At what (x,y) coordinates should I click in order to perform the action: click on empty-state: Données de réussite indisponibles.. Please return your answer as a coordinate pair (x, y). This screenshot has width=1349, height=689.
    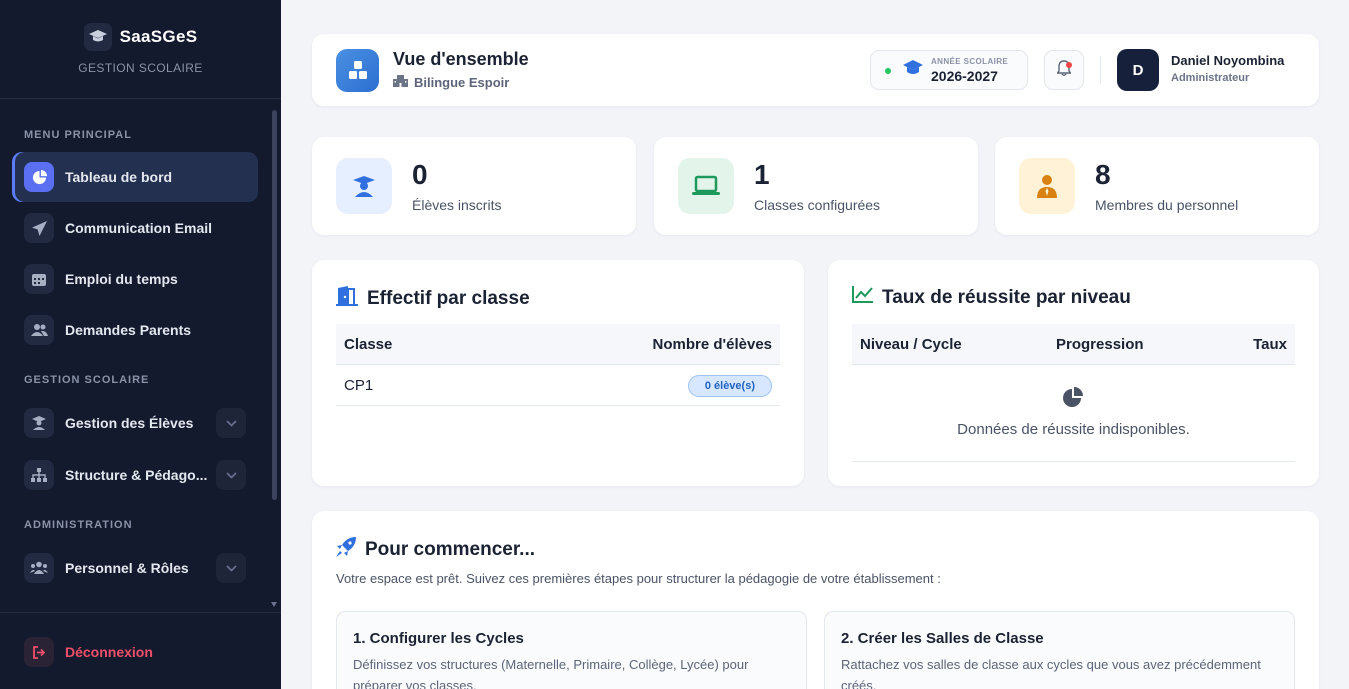
    Looking at the image, I should click on (1073, 413).